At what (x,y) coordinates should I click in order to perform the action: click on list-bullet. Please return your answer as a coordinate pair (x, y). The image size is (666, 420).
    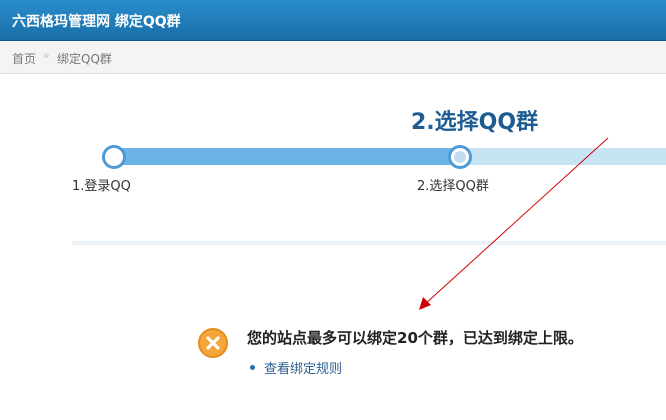
    Looking at the image, I should click on (252, 367).